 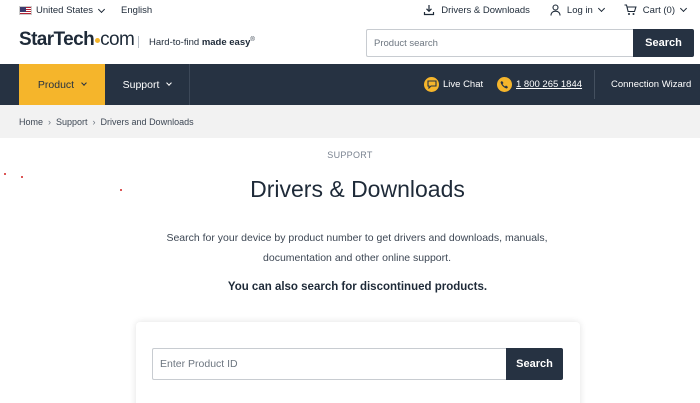 I want to click on startech-logo: StarTech com, so click(x=77, y=40).